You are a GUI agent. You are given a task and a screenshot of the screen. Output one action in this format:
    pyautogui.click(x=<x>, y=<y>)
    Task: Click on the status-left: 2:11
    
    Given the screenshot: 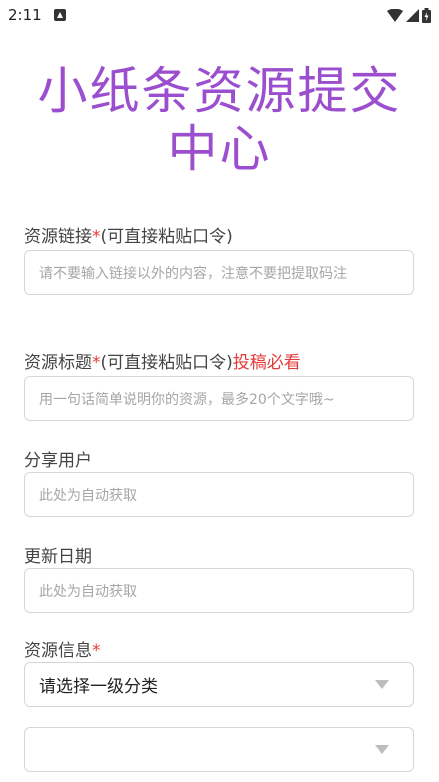 What is the action you would take?
    pyautogui.click(x=37, y=15)
    